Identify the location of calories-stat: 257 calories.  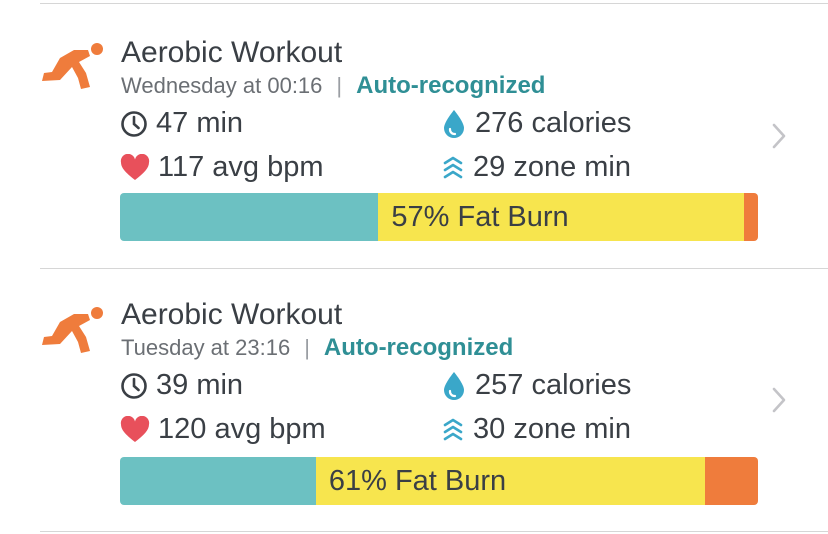
(536, 385).